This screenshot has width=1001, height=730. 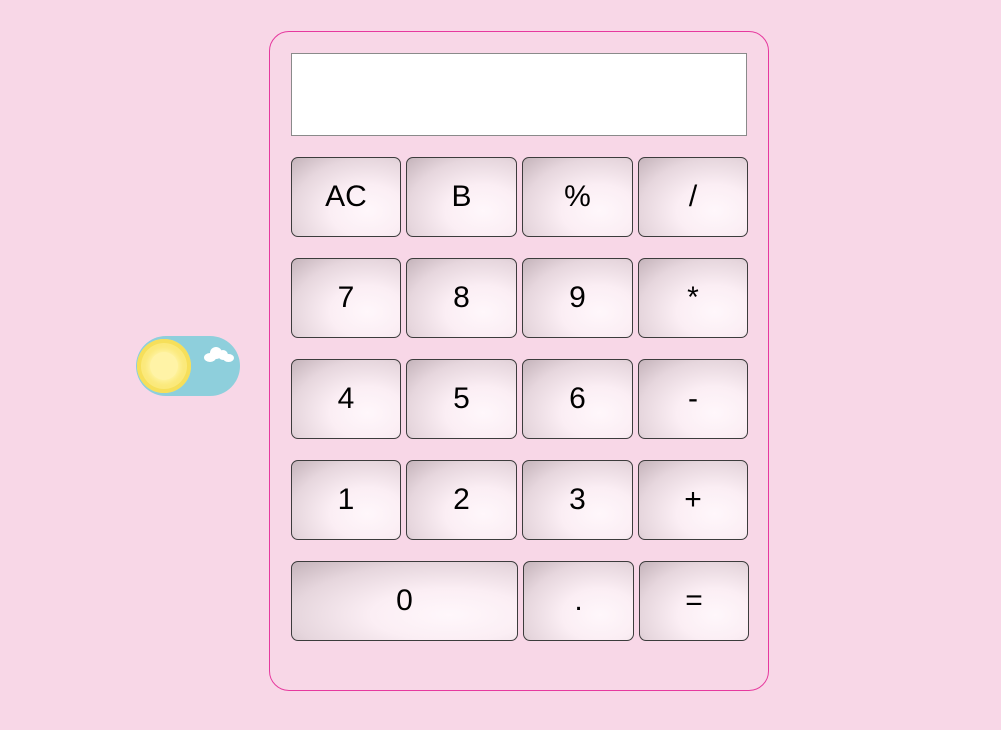 What do you see at coordinates (519, 94) in the screenshot?
I see `calculator-display` at bounding box center [519, 94].